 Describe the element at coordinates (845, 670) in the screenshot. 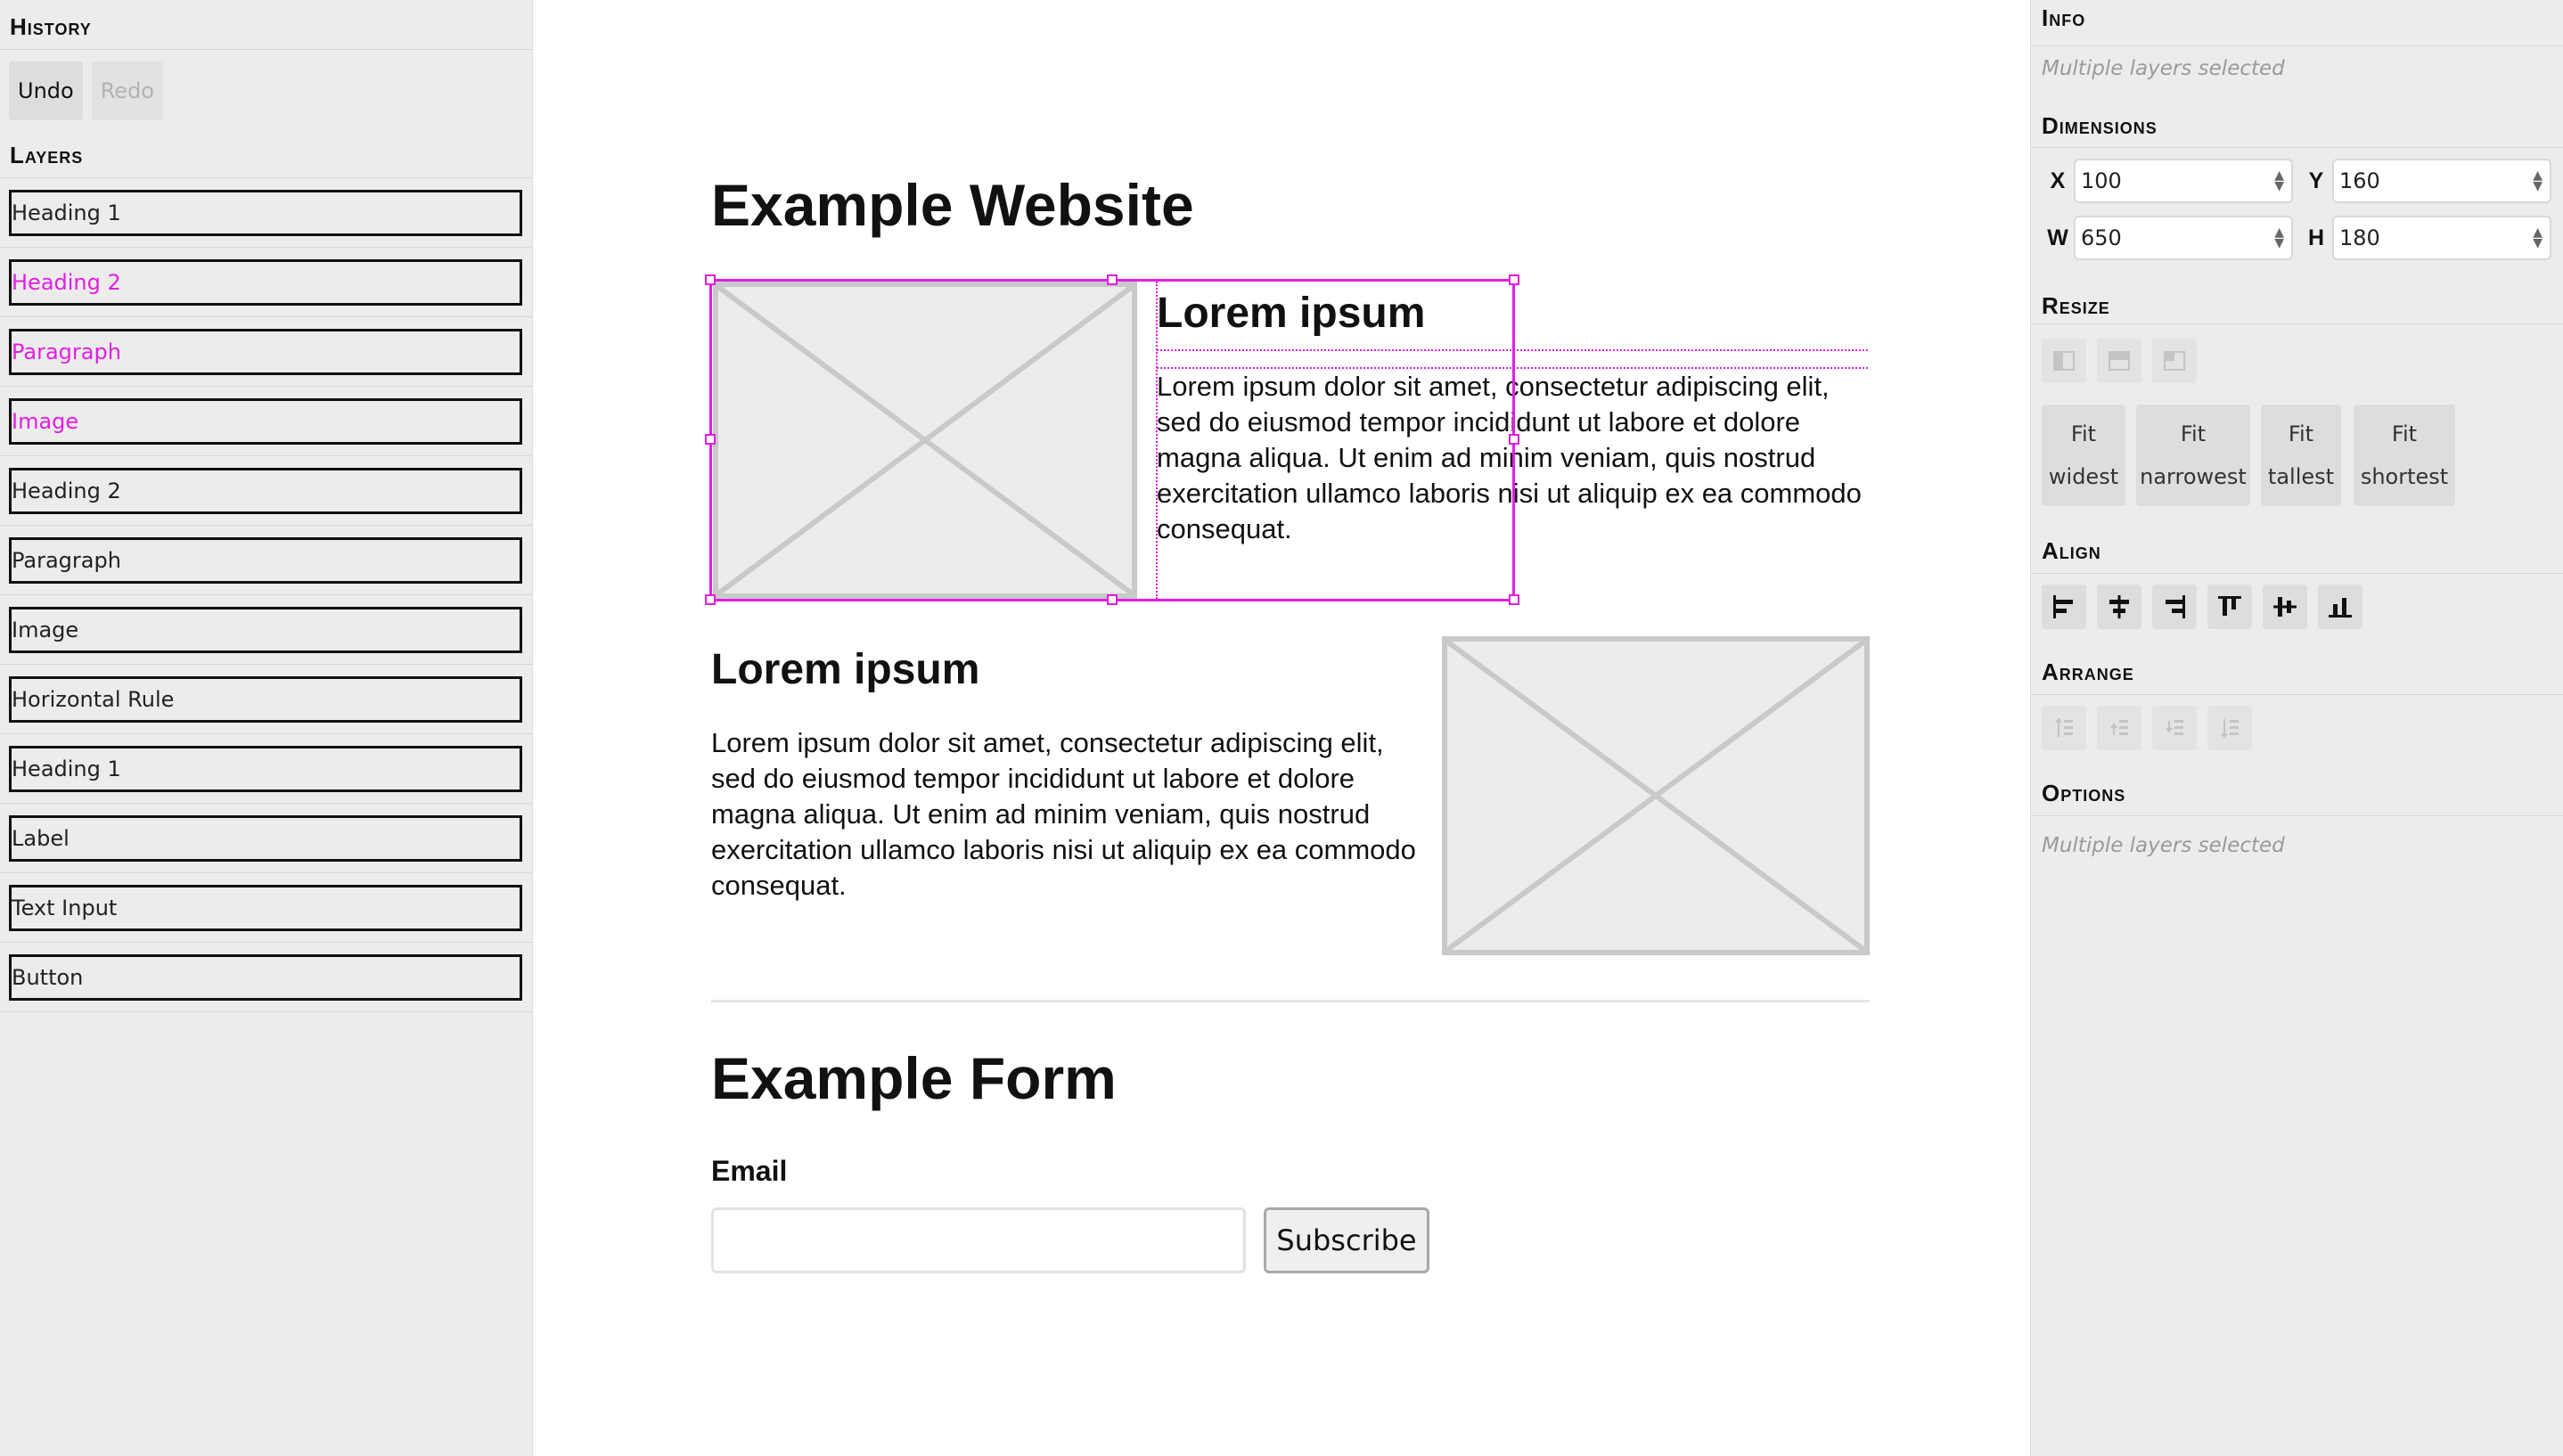

I see `section2-heading: Lorem ipsum` at that location.